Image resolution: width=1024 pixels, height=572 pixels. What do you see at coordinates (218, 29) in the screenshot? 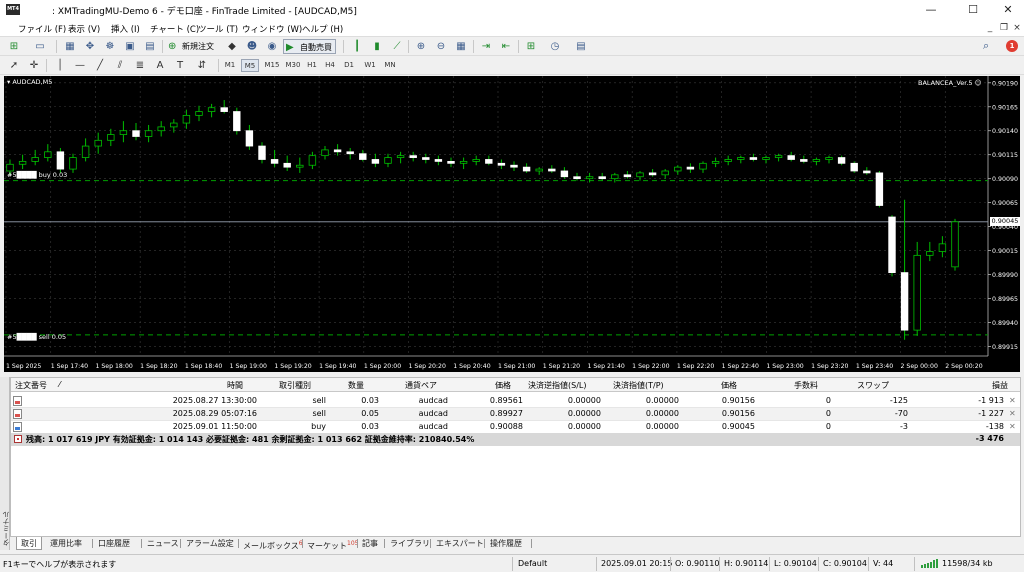
I see `menu-tools: ツール (T)` at bounding box center [218, 29].